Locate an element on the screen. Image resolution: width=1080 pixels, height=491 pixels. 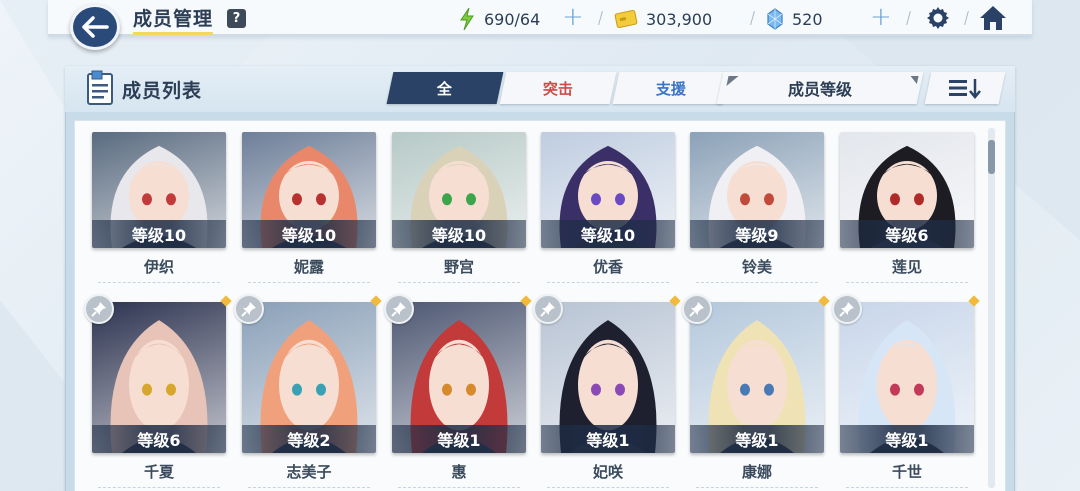
filter-tabs: 全 突击 支援 is located at coordinates (558, 88).